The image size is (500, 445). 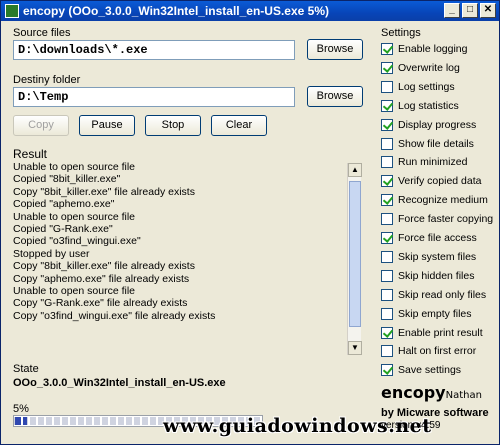 What do you see at coordinates (355, 170) in the screenshot?
I see `scroll-up-arrow-icon: ▲` at bounding box center [355, 170].